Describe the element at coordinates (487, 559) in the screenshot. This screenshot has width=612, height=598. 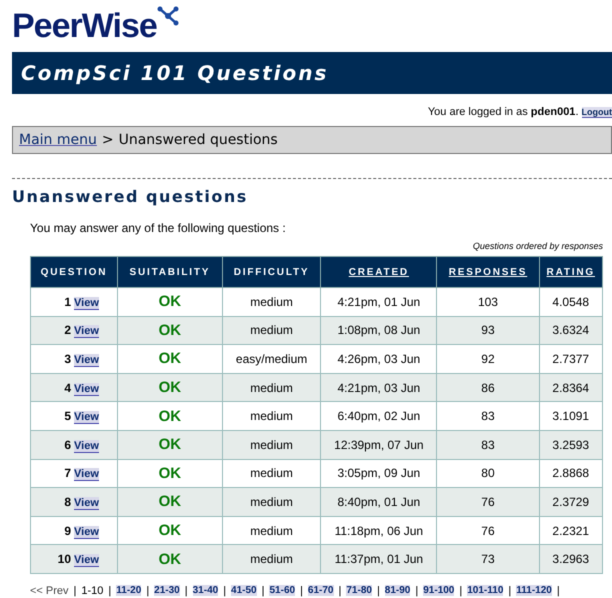
I see `table-cell: 73` at that location.